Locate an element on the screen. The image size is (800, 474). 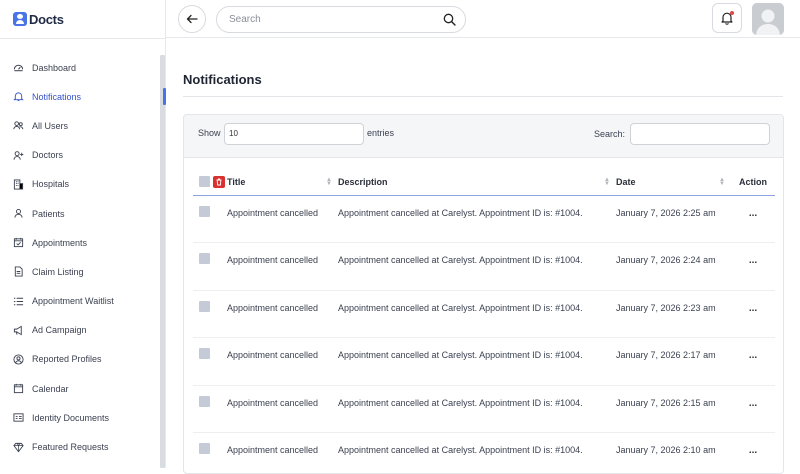
bulk-delete-button is located at coordinates (219, 182).